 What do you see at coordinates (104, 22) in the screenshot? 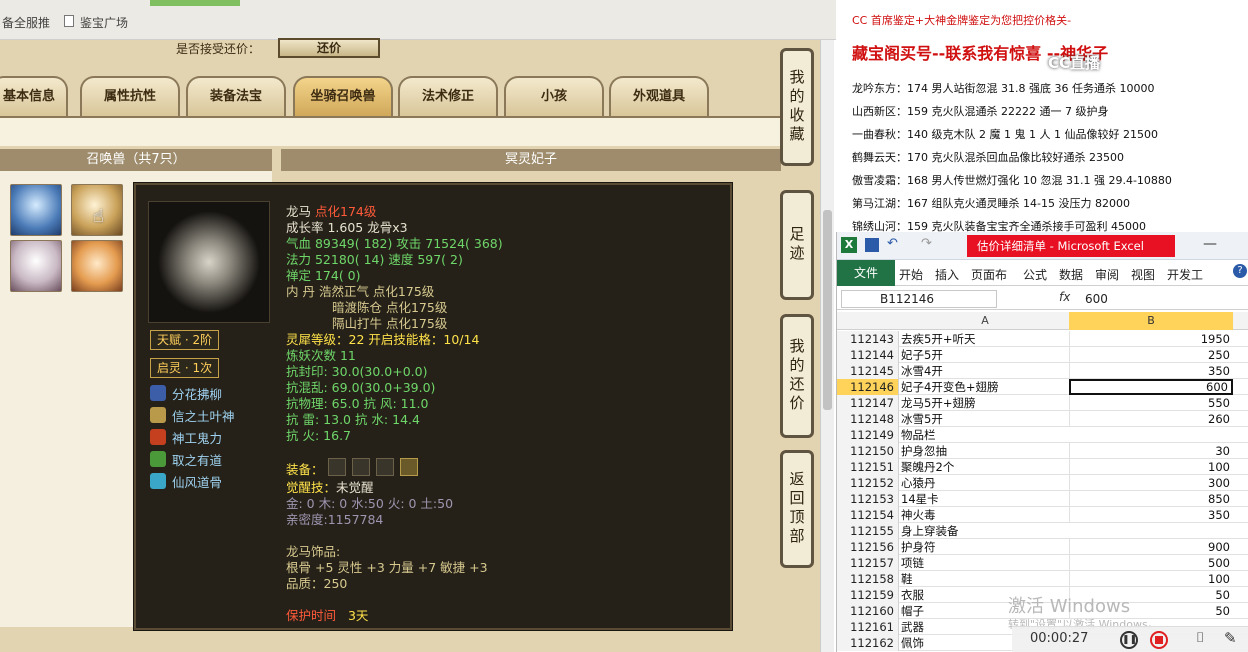
I see `bookmark-2: 鉴宝广场` at bounding box center [104, 22].